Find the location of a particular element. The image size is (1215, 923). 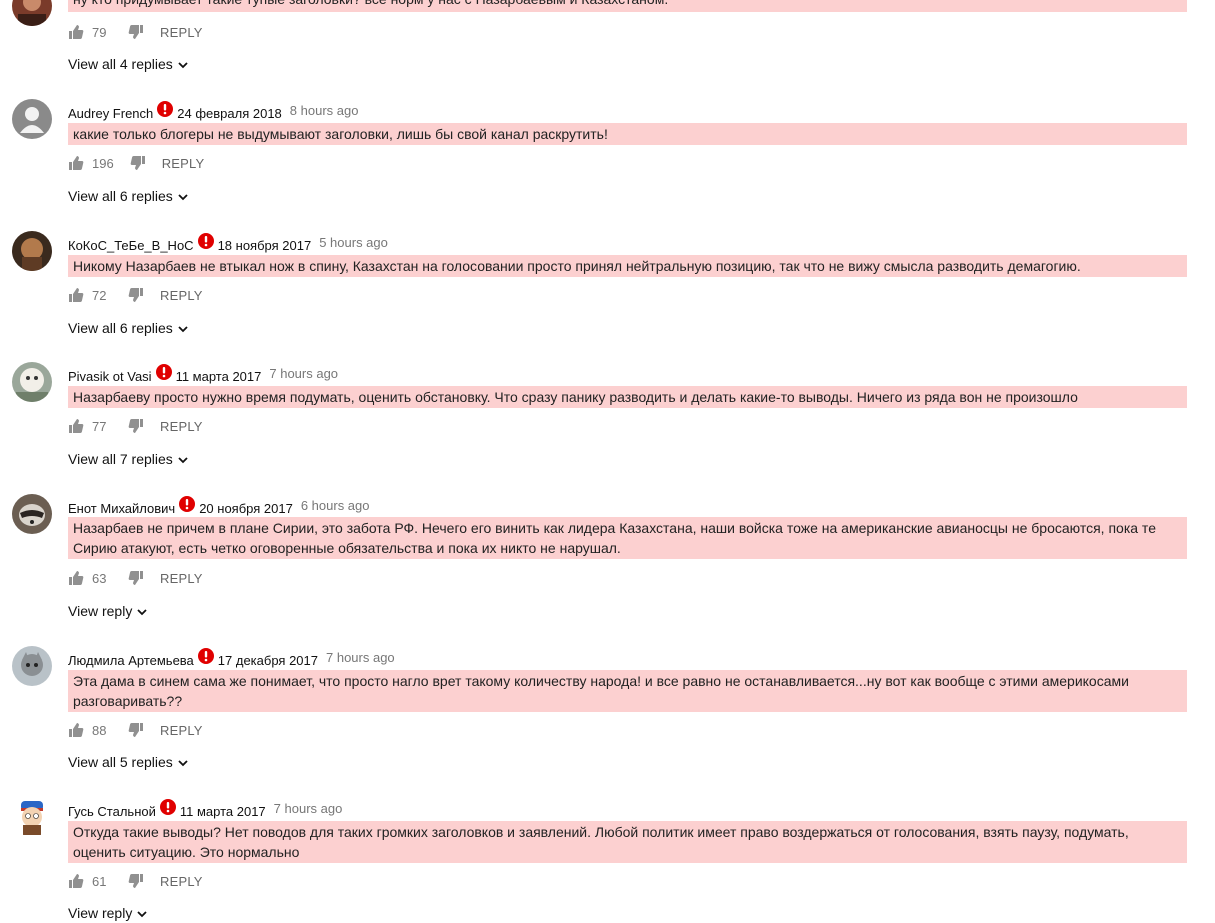

comment-actions: 63 REPLY is located at coordinates (135, 578).